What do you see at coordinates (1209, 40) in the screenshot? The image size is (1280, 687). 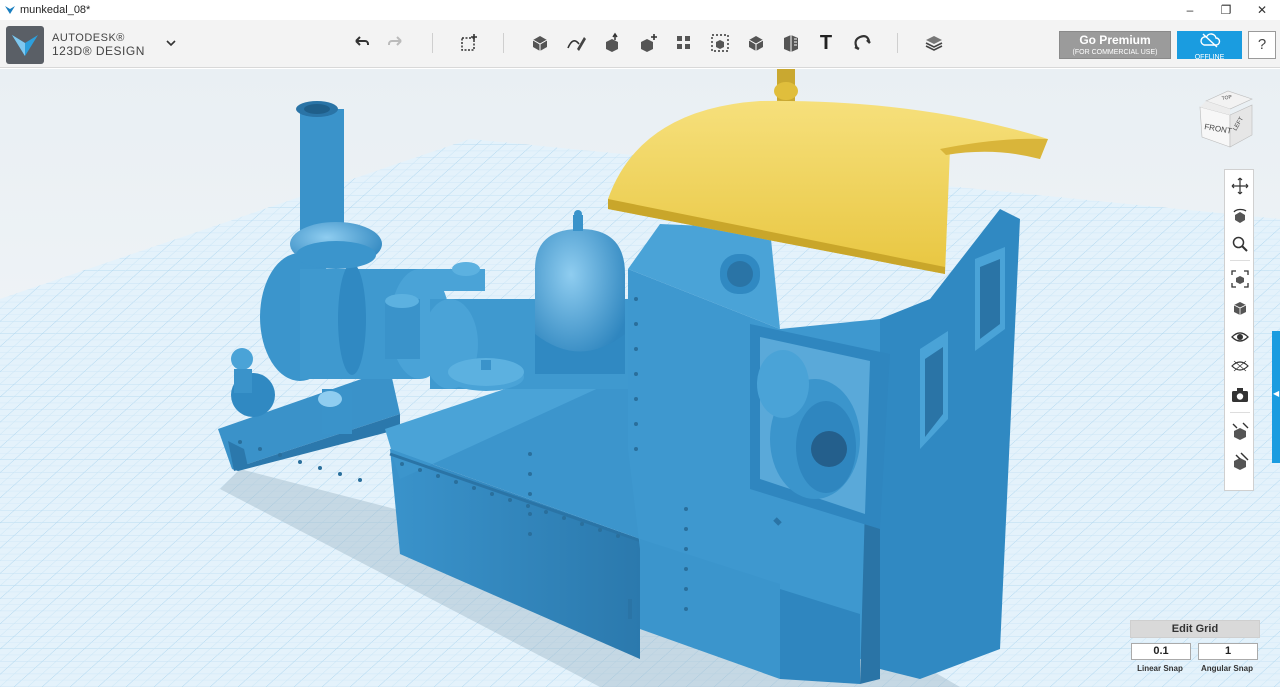 I see `cloud-offline-icon` at bounding box center [1209, 40].